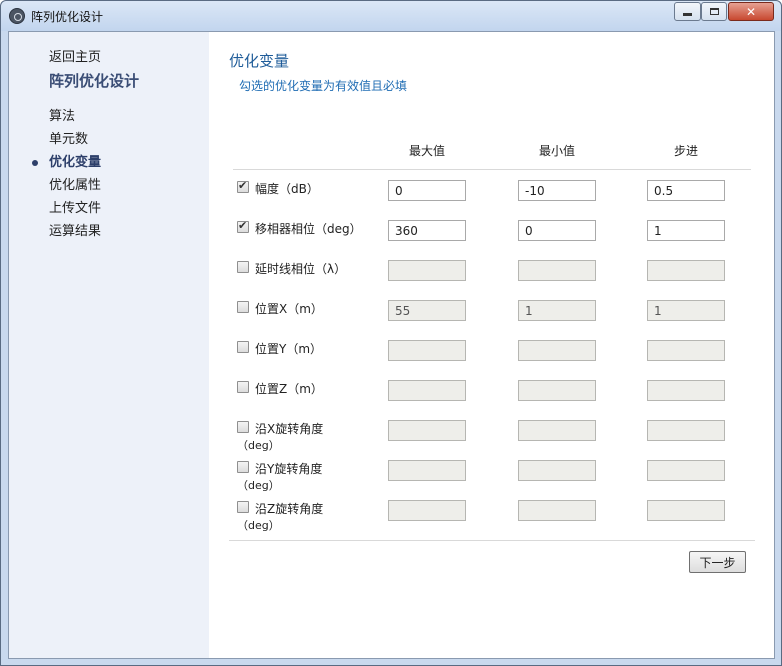 This screenshot has height=666, width=782. I want to click on sidebar-item-0: 算法, so click(75, 116).